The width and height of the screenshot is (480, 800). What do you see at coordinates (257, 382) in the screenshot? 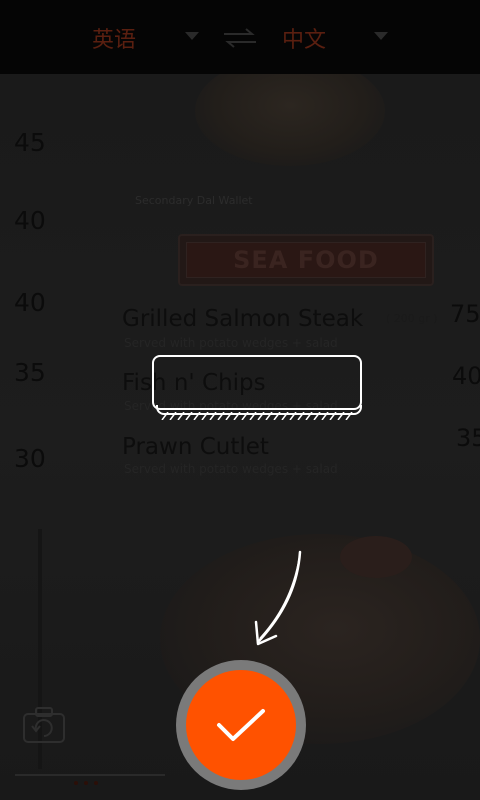
I see `selection-box` at bounding box center [257, 382].